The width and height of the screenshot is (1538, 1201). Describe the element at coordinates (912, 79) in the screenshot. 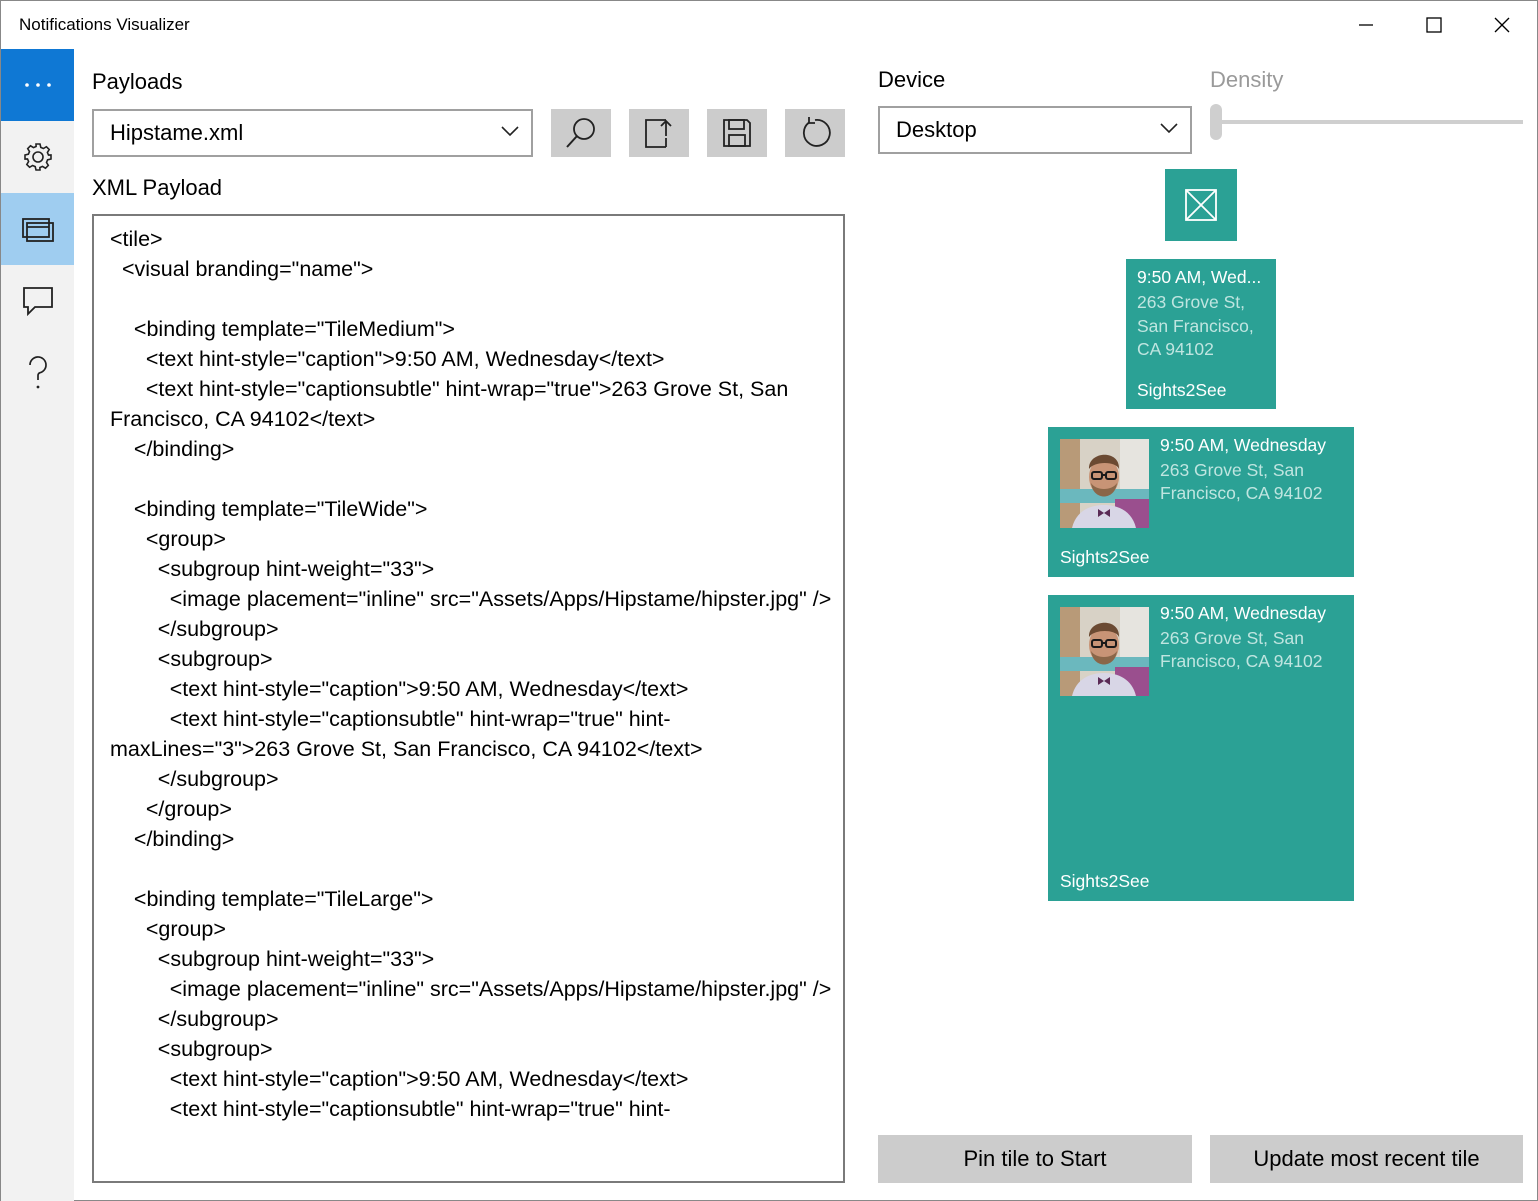

I see `device-label: Device` at that location.